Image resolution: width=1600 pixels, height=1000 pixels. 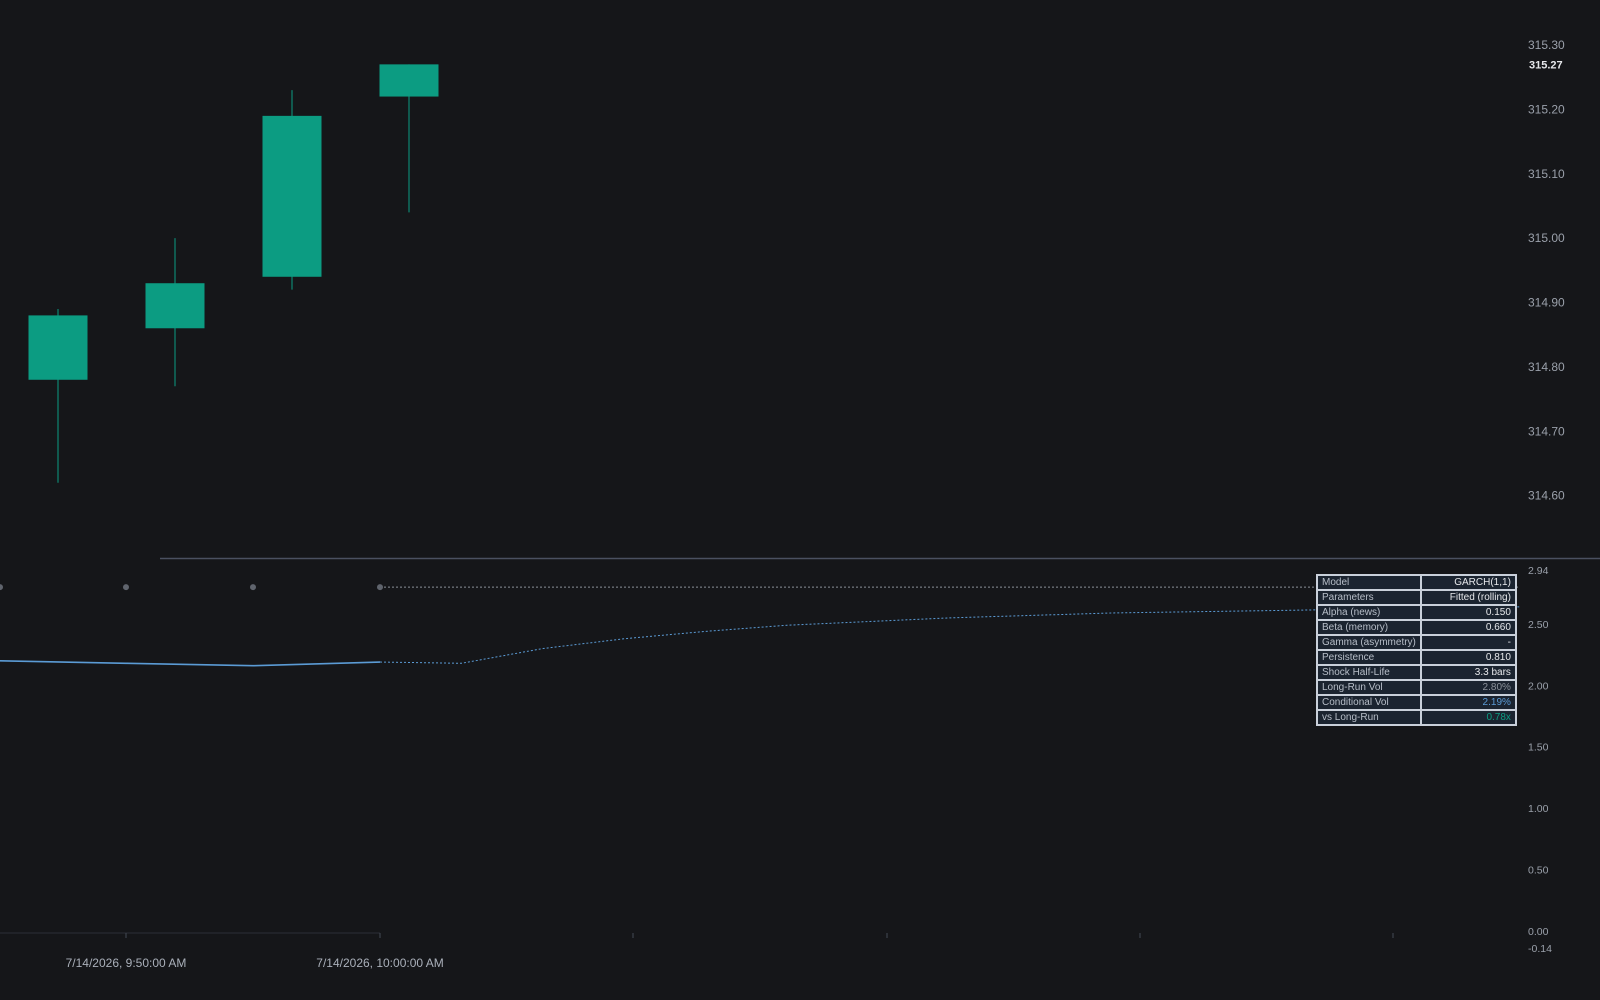 I want to click on last-price-label: 315.27, so click(x=1546, y=65).